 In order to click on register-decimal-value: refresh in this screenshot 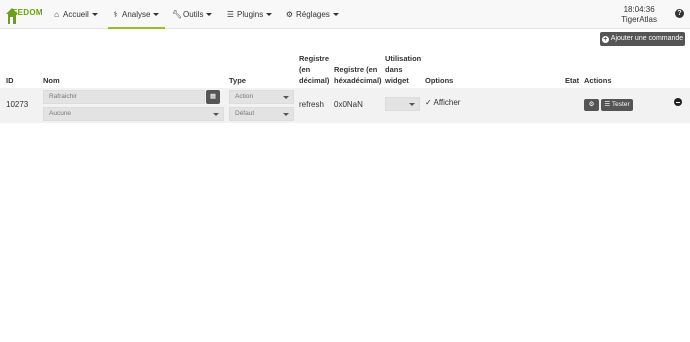, I will do `click(311, 104)`.